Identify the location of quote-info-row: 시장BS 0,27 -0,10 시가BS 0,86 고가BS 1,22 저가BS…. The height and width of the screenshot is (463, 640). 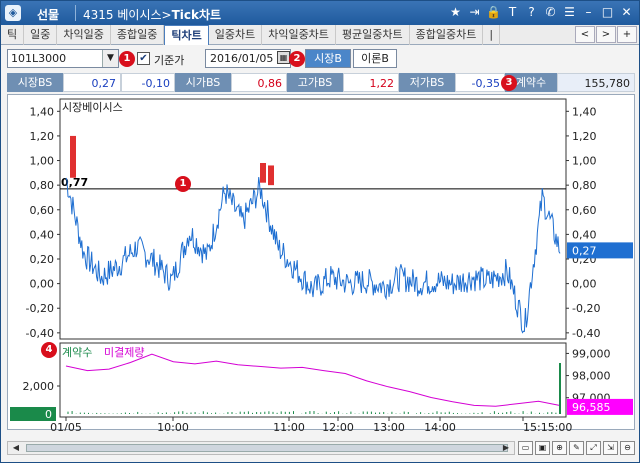
(321, 82).